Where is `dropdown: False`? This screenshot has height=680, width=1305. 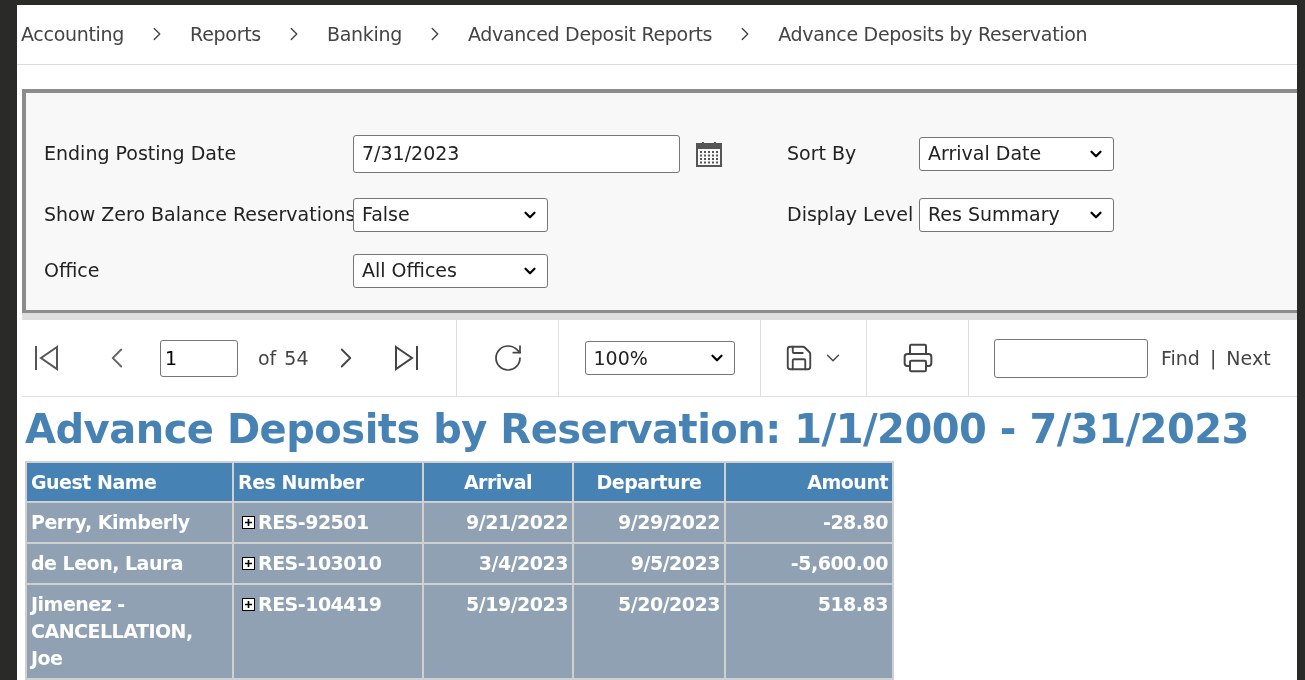 dropdown: False is located at coordinates (450, 214).